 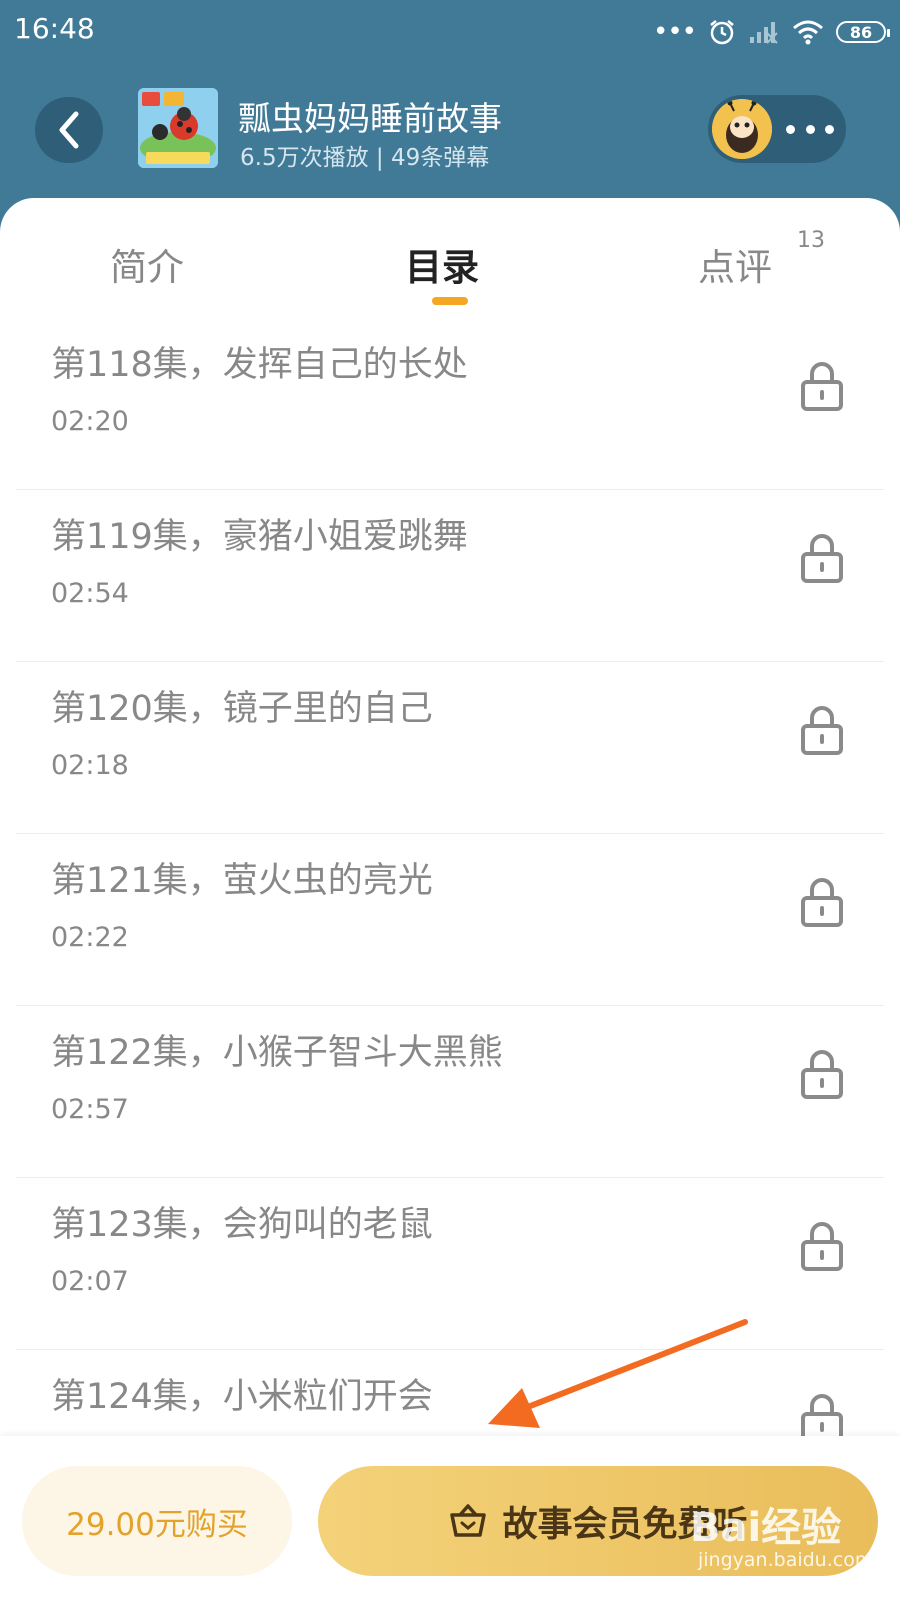 I want to click on album-stats: 6.5万次播放 | 49条弹幕, so click(x=365, y=158).